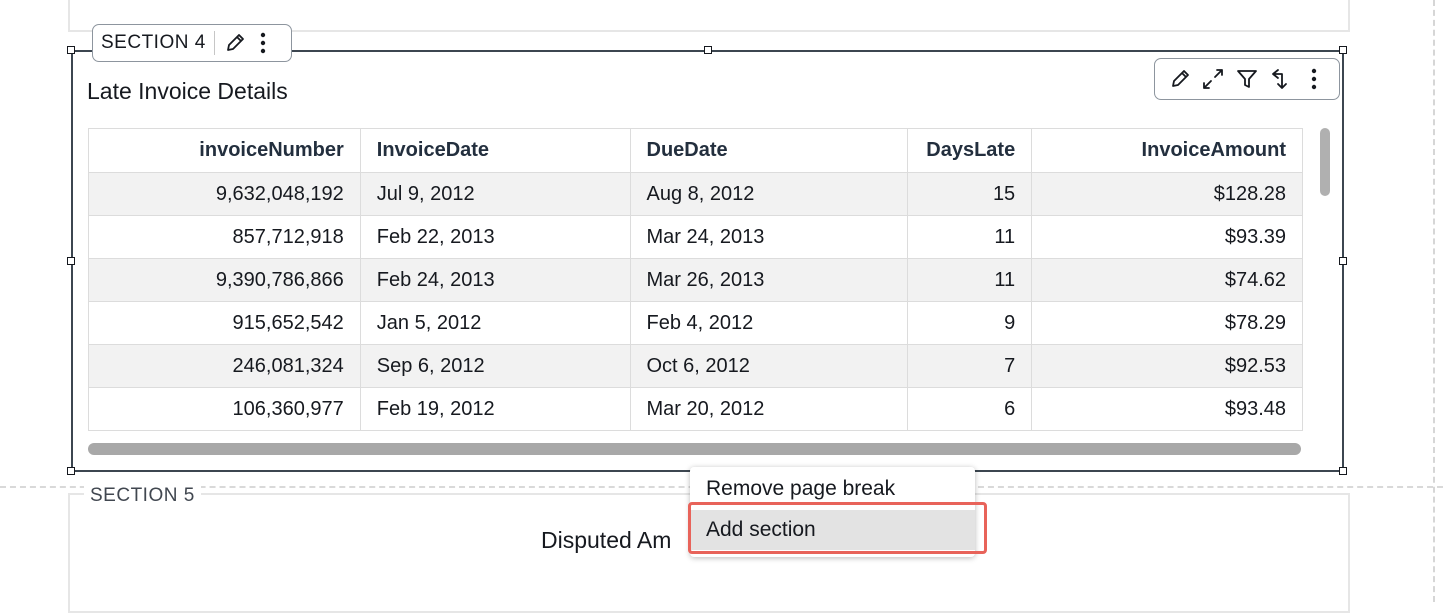 This screenshot has height=613, width=1443. I want to click on cell-days-late: 9, so click(970, 323).